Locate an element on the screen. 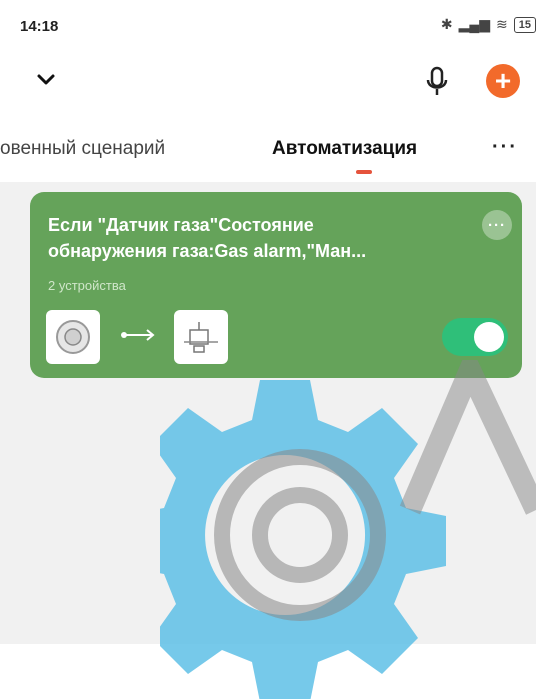  card-more-button: ··· is located at coordinates (497, 225).